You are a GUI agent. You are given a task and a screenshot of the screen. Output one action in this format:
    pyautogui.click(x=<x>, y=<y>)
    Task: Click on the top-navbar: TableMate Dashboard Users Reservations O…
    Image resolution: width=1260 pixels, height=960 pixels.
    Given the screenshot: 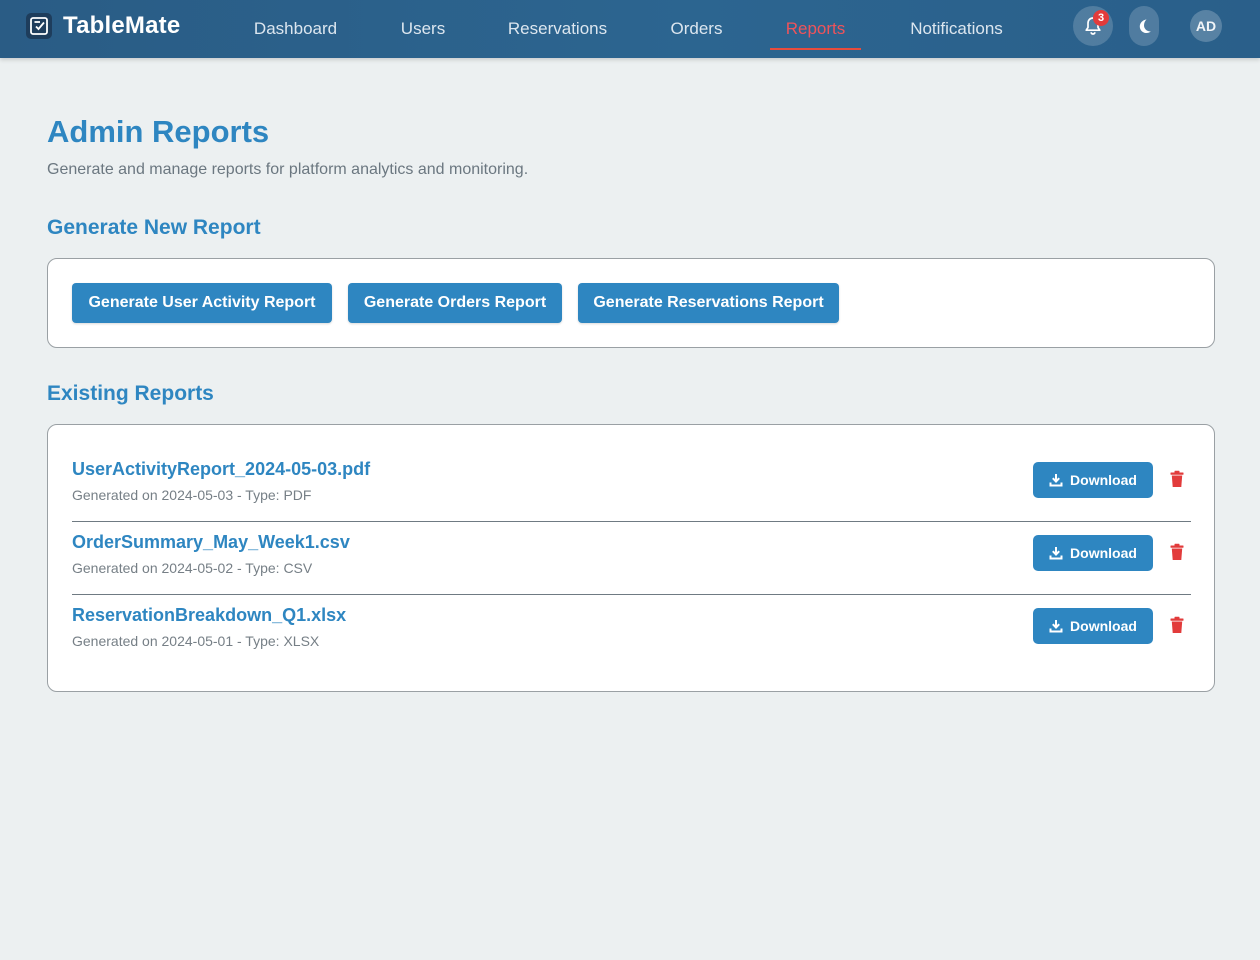 What is the action you would take?
    pyautogui.click(x=630, y=29)
    